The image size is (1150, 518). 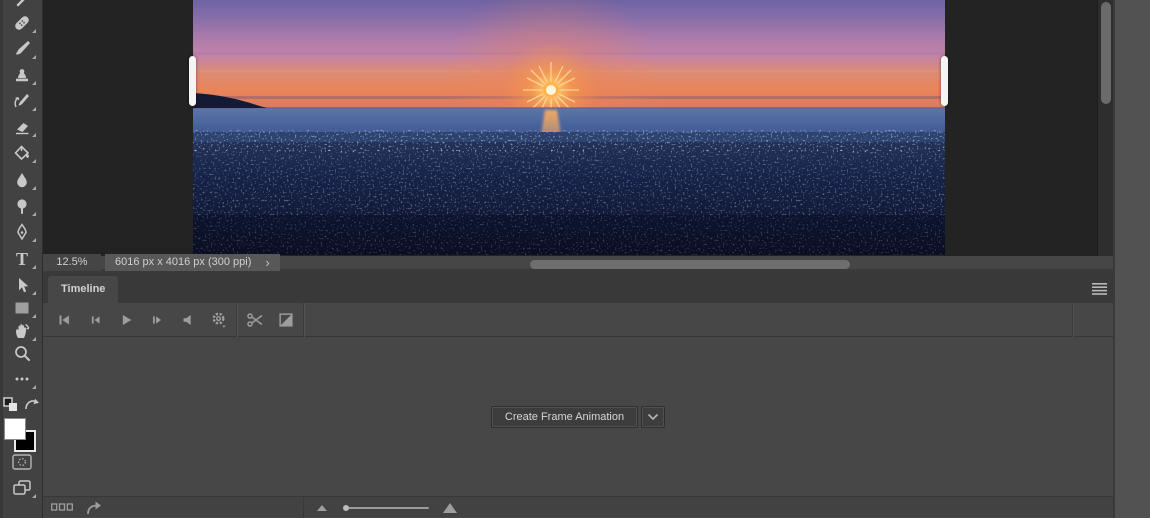 What do you see at coordinates (578, 319) in the screenshot?
I see `timeline-controls-row` at bounding box center [578, 319].